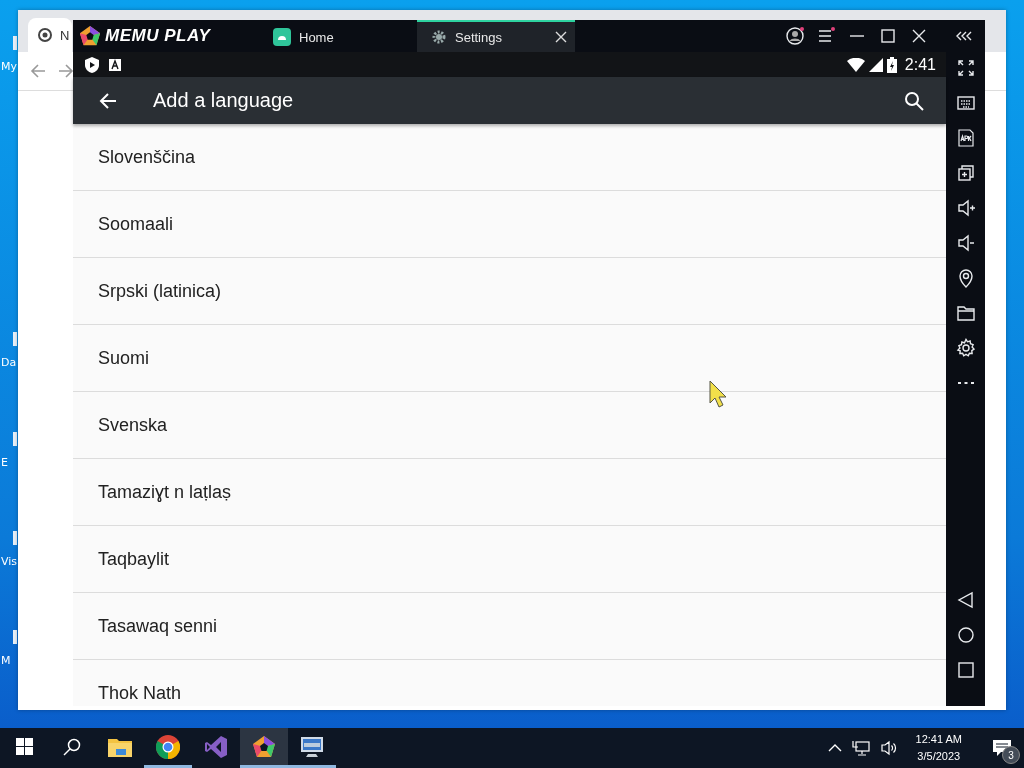  Describe the element at coordinates (312, 746) in the screenshot. I see `monitor-icon` at that location.